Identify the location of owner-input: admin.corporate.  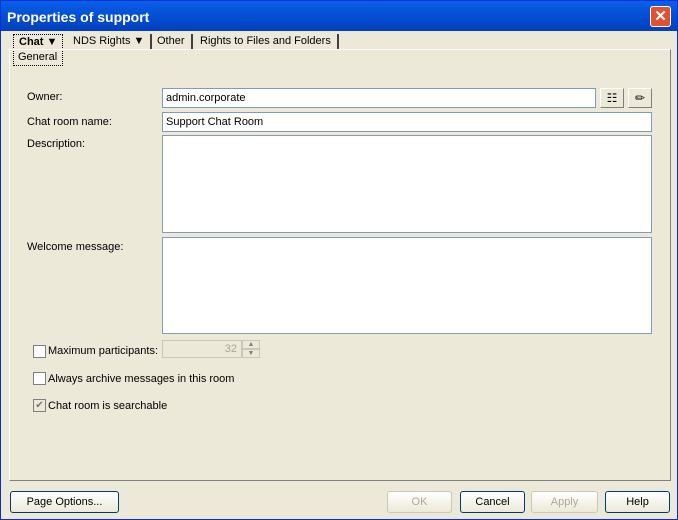
(379, 98).